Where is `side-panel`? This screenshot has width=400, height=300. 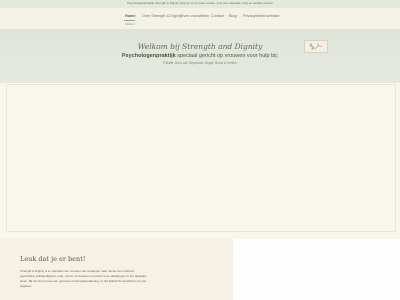 side-panel is located at coordinates (316, 269).